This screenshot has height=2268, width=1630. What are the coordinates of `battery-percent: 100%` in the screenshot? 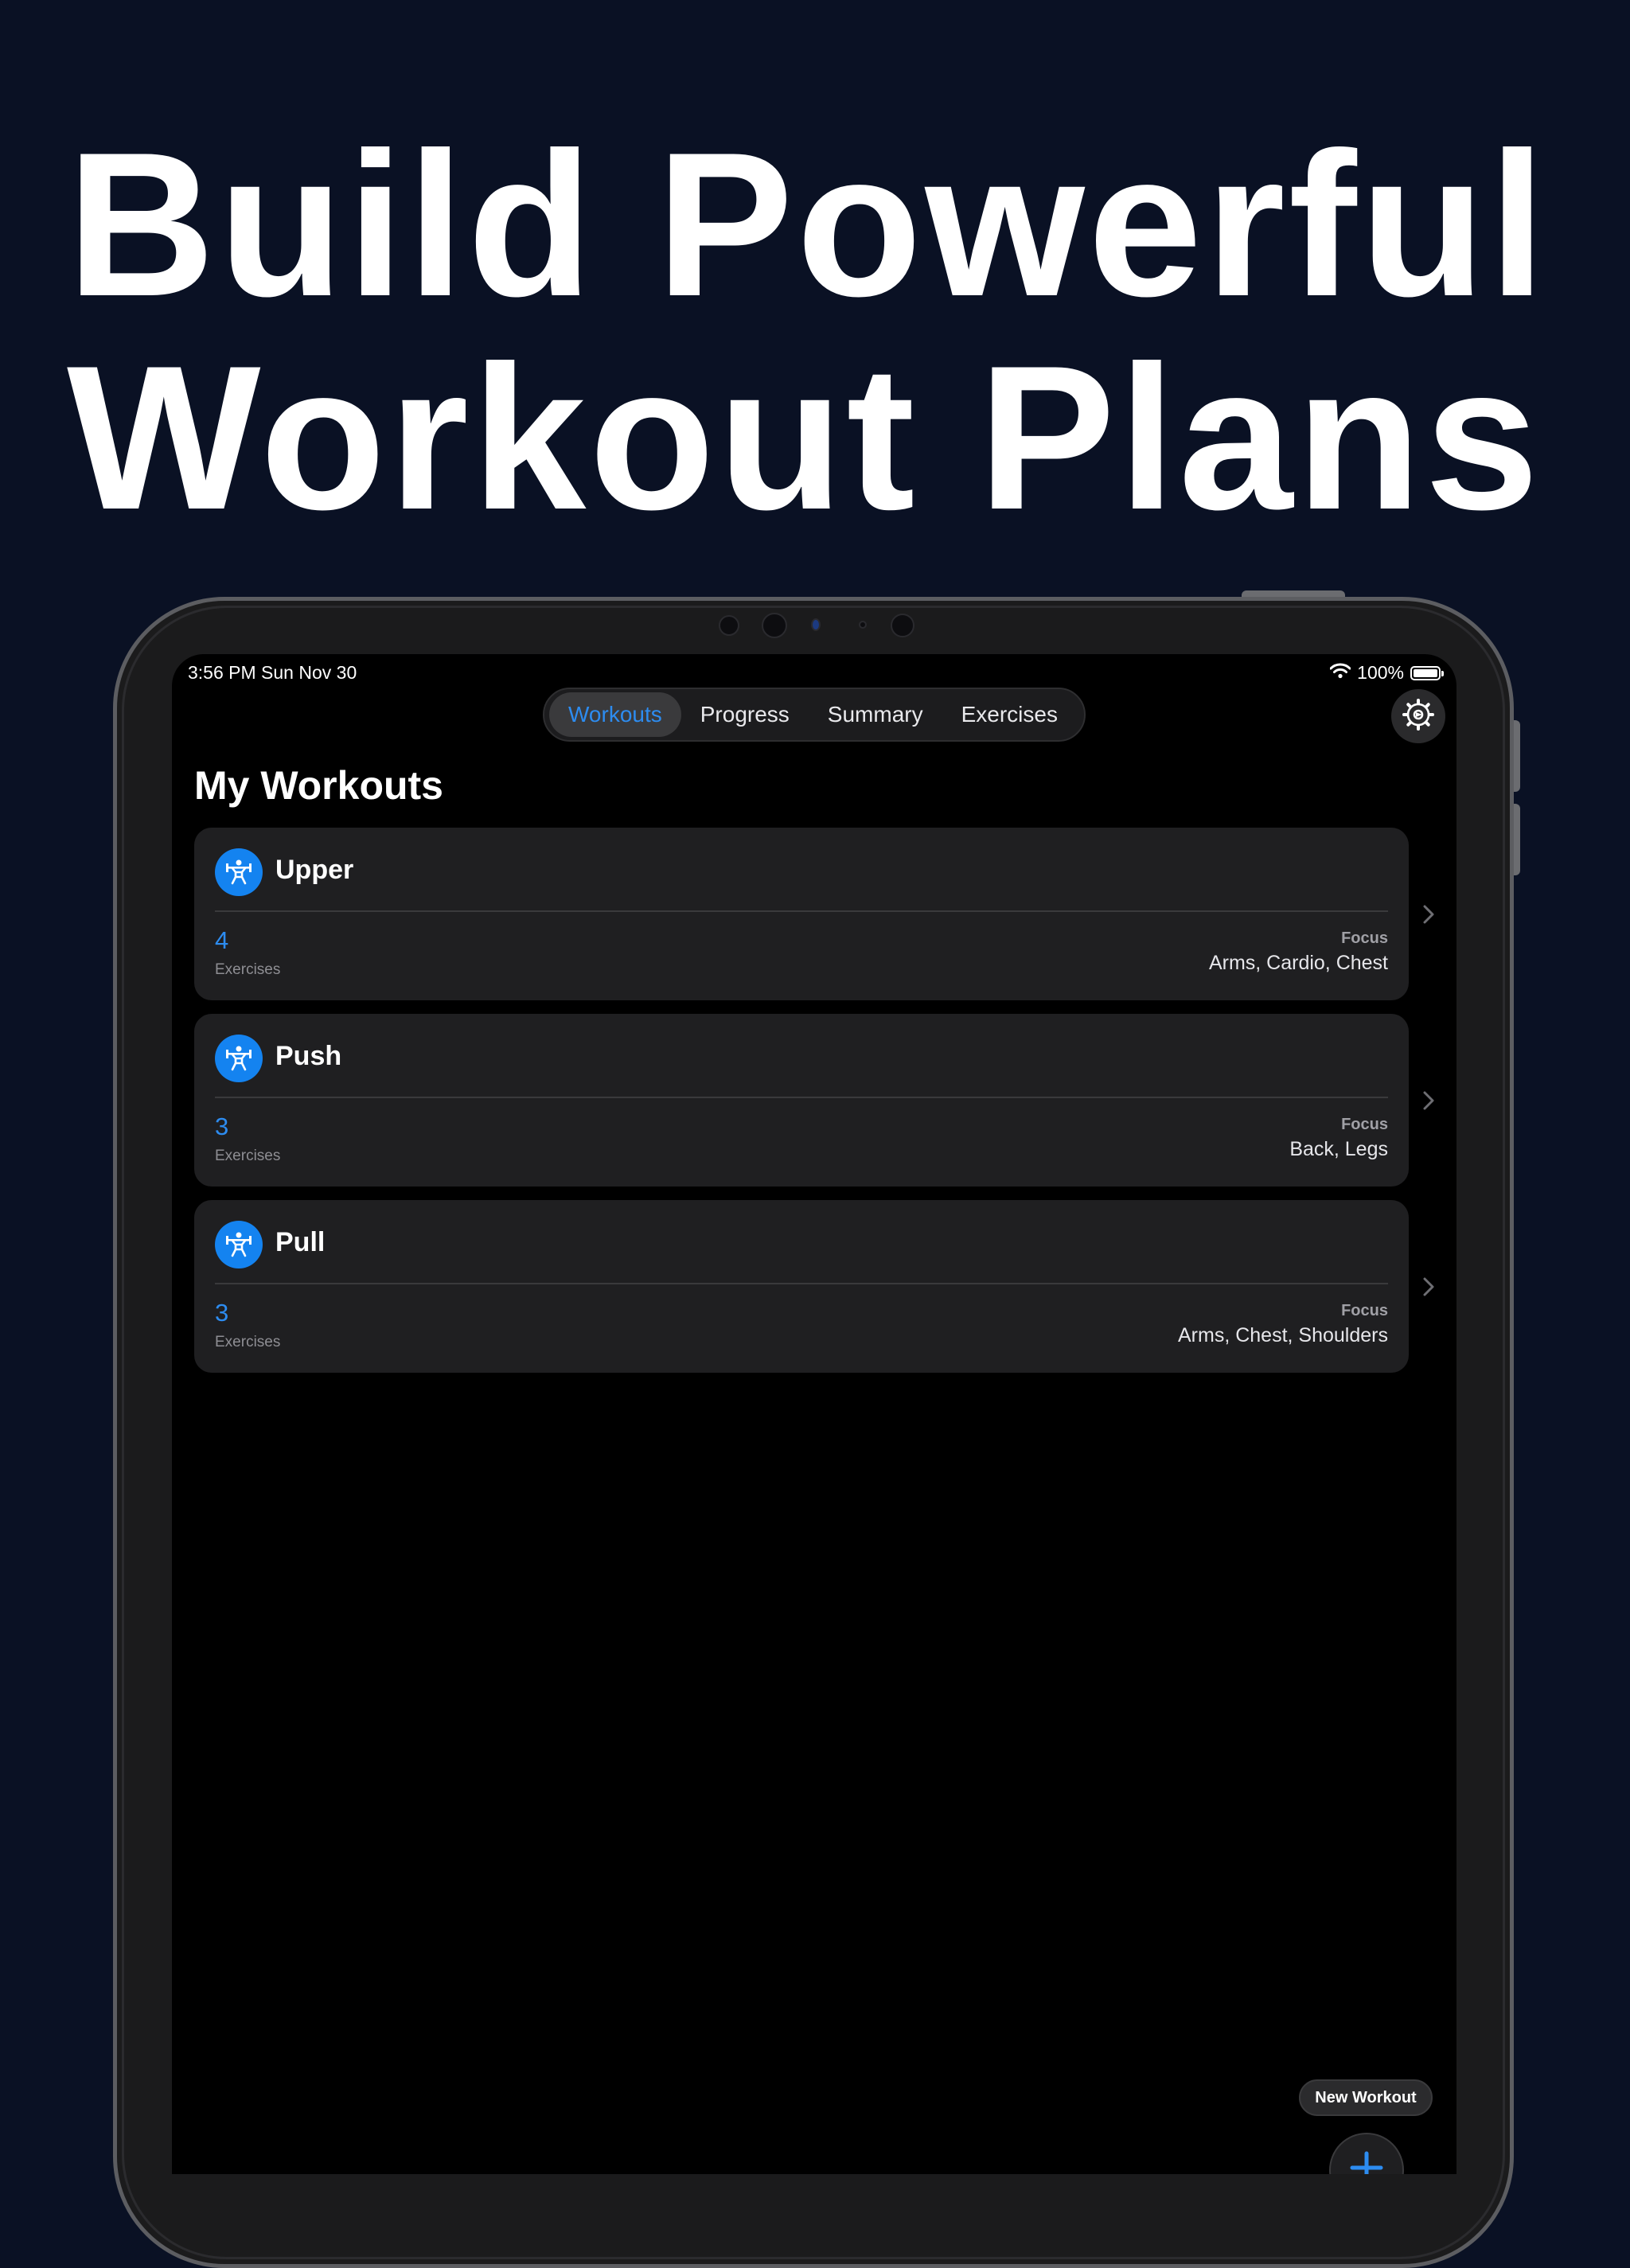 It's located at (1380, 672).